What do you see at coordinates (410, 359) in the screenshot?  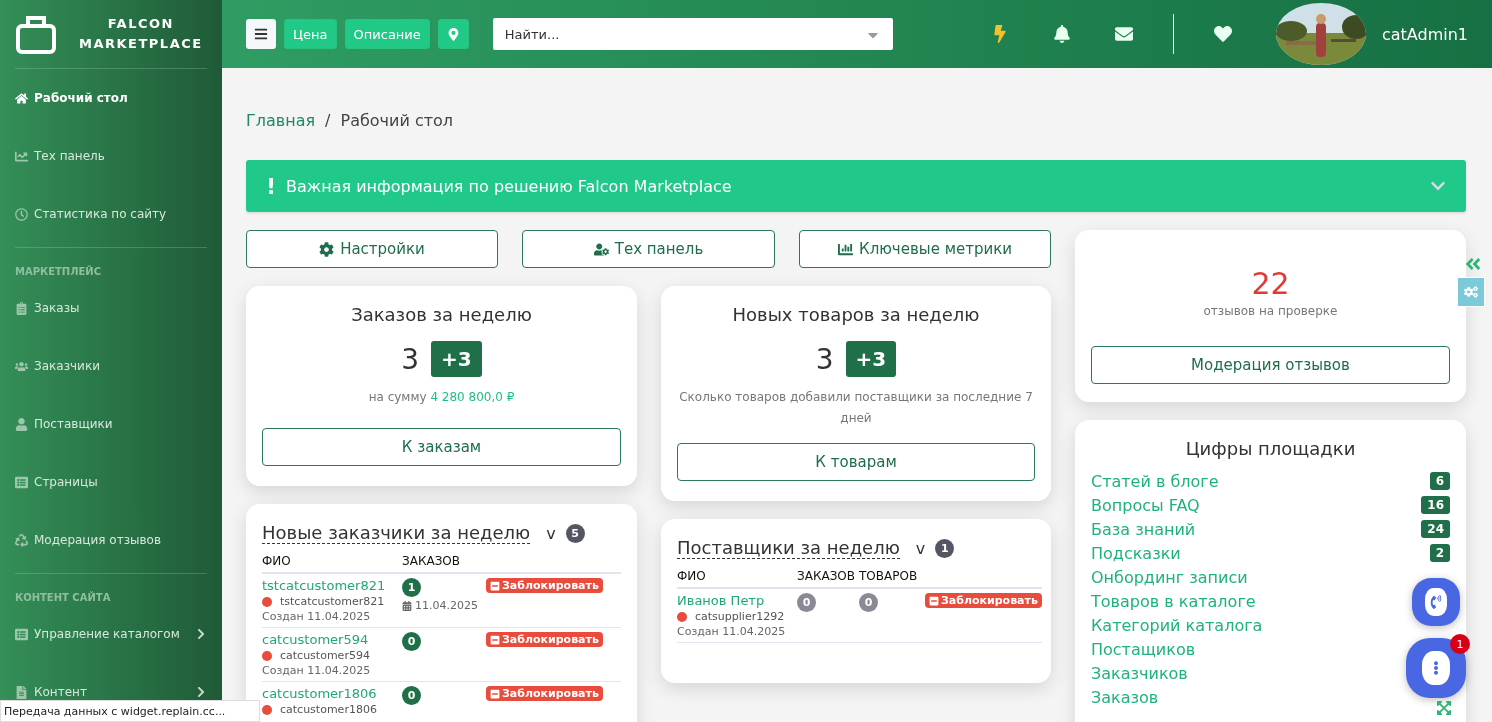 I see `order-count: 3` at bounding box center [410, 359].